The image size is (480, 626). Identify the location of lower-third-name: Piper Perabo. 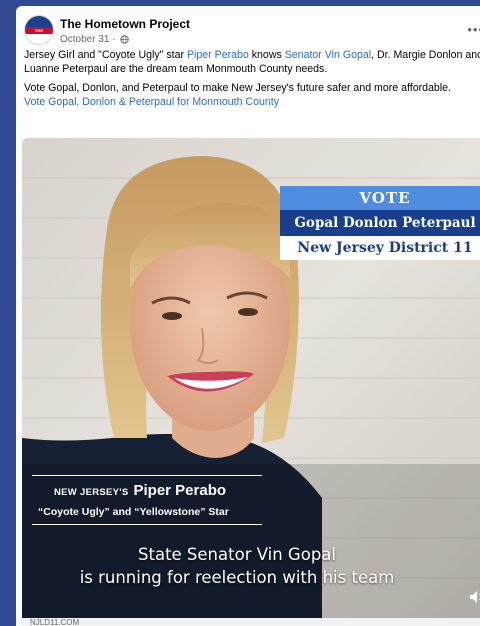
(180, 490).